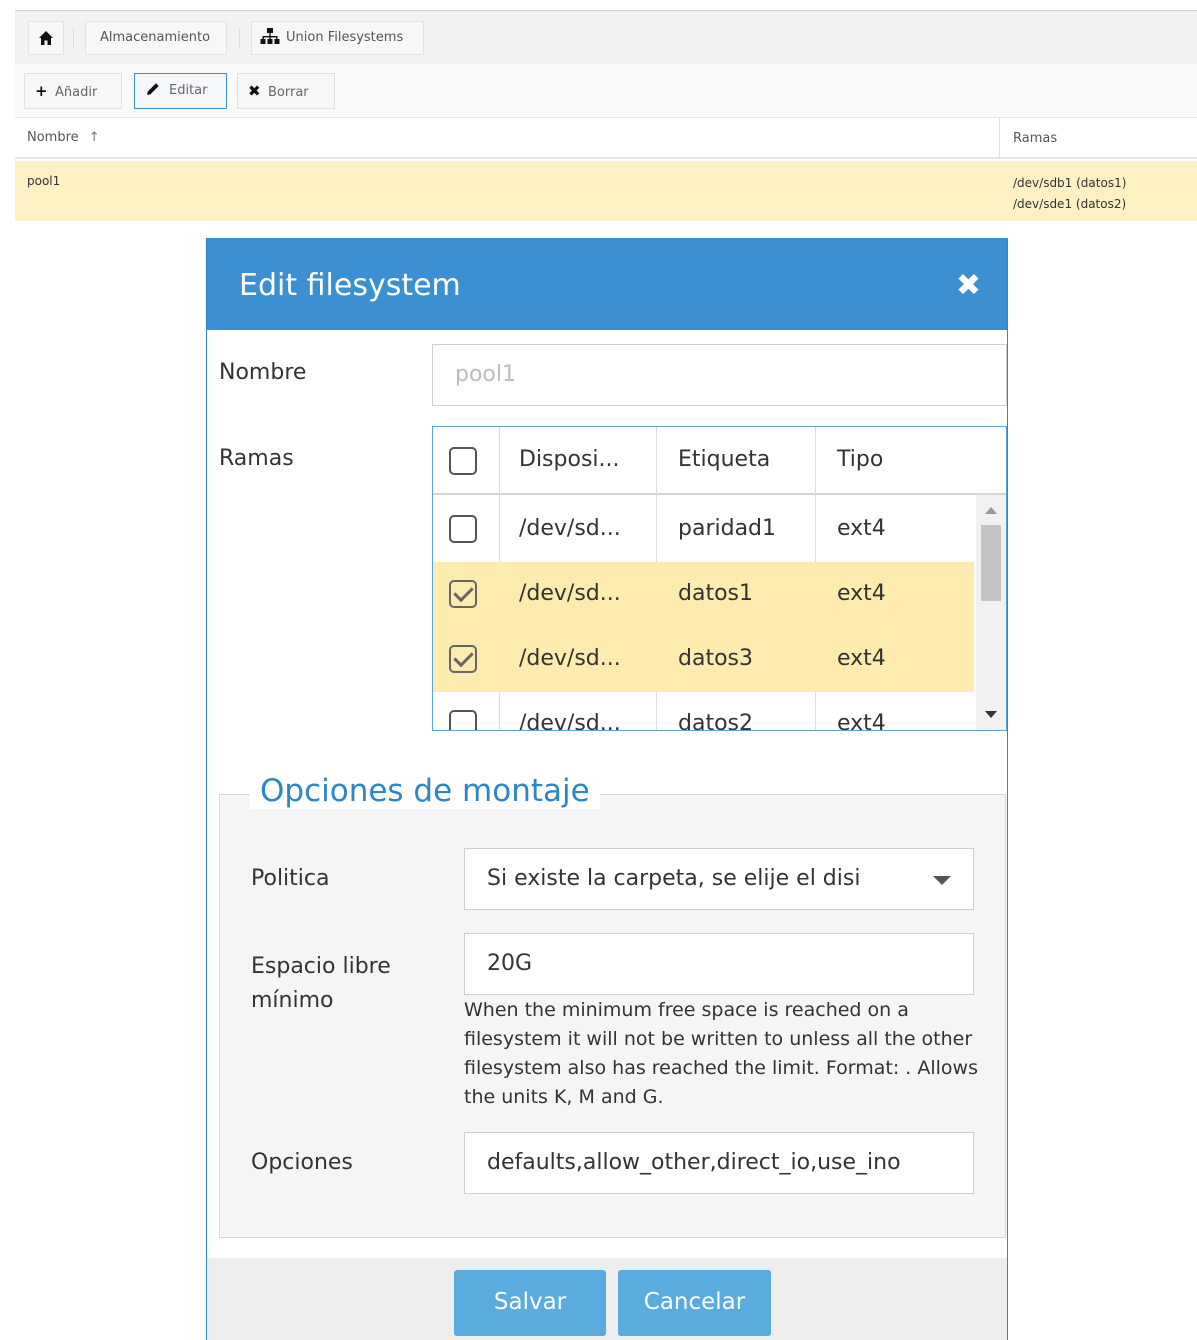  I want to click on home-icon, so click(46, 38).